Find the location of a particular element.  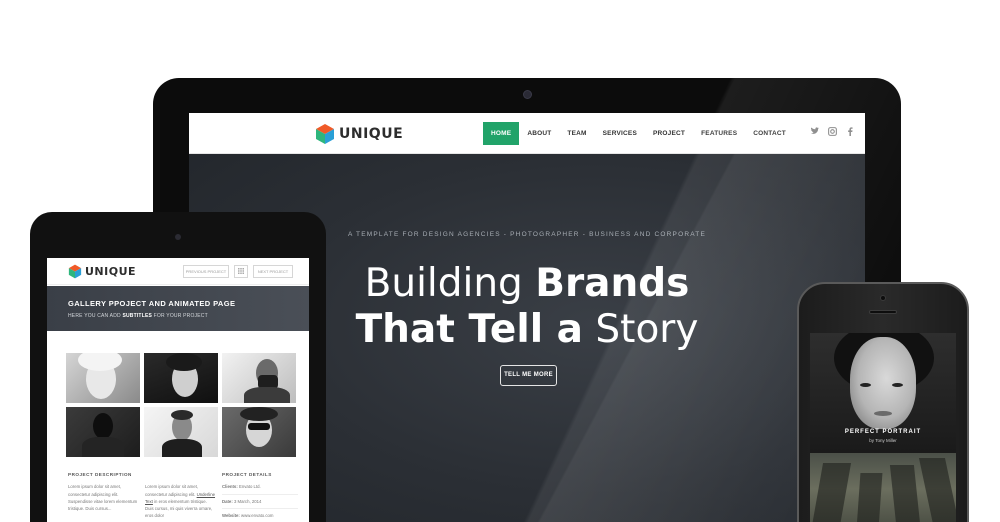

tablet-navbar: UNIQUE PREVIOUS PROJECT NEXT PROJECT is located at coordinates (178, 271).